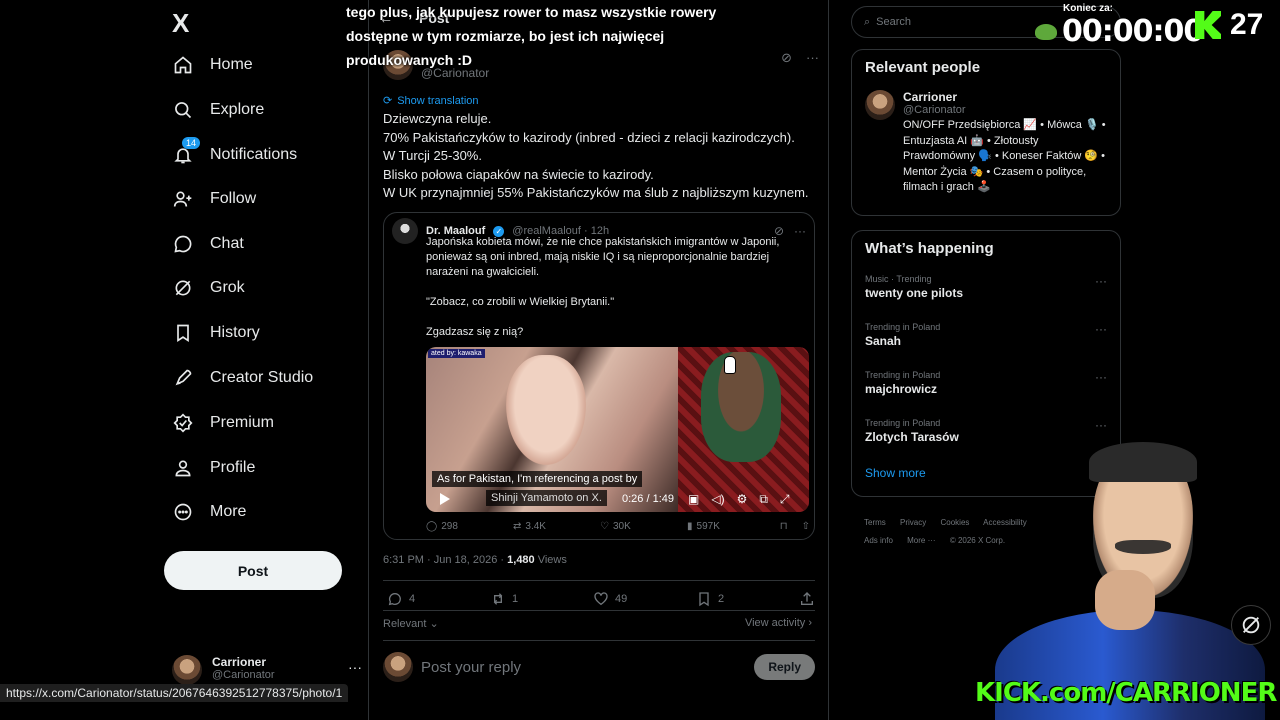  Describe the element at coordinates (183, 199) in the screenshot. I see `add-person-icon` at that location.